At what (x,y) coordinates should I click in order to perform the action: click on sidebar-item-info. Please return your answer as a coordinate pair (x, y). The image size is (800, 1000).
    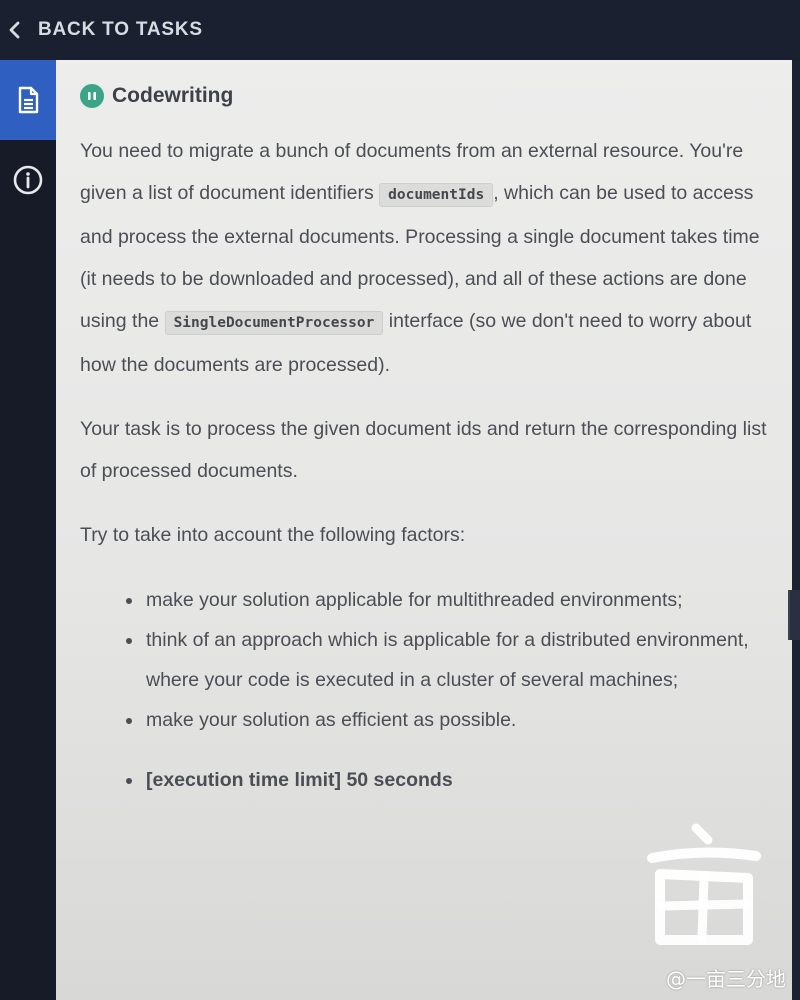
    Looking at the image, I should click on (28, 180).